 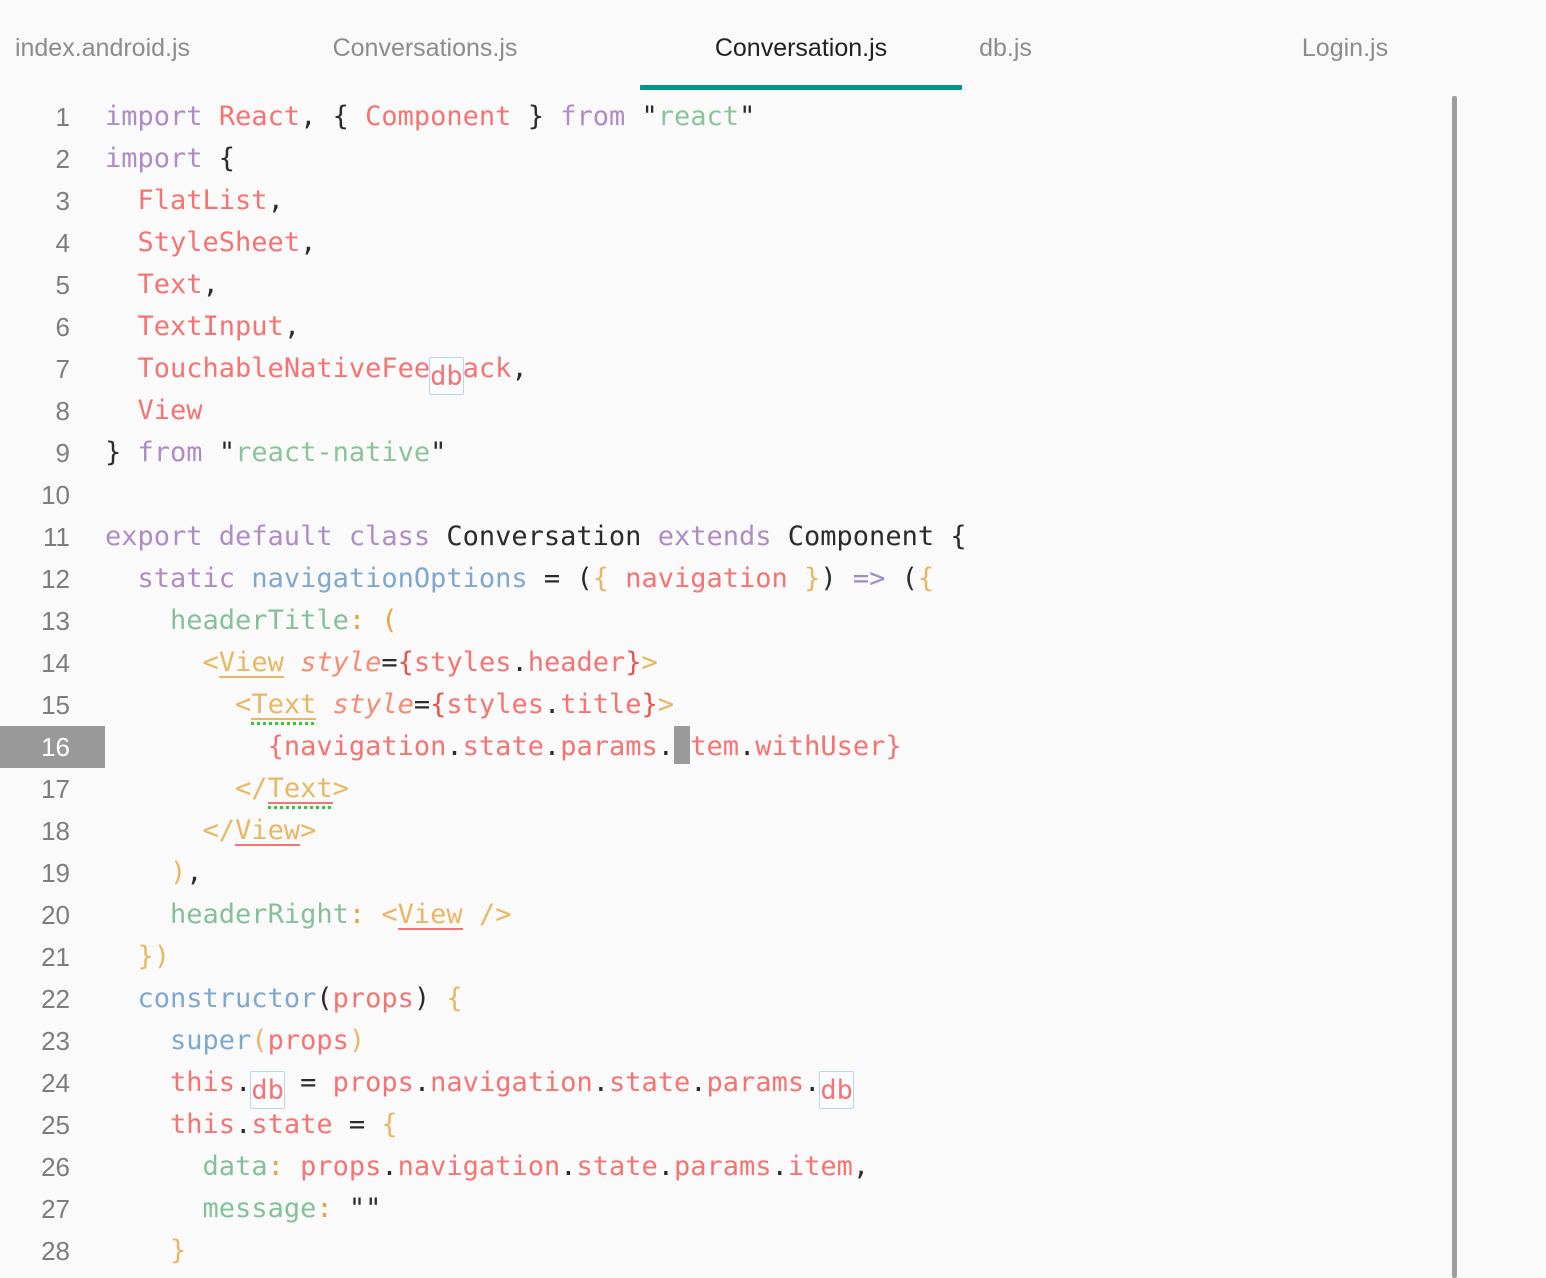 I want to click on line-content: import {, so click(x=170, y=159).